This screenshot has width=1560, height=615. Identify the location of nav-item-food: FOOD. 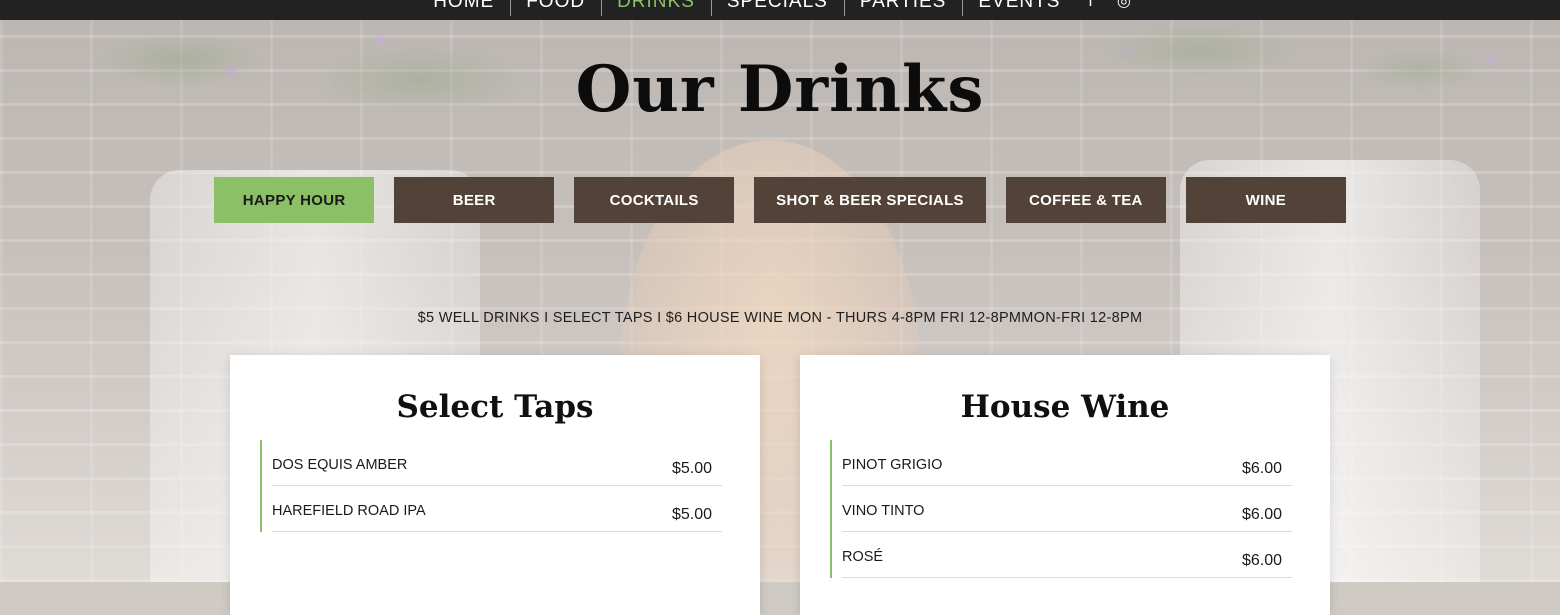
(555, 8).